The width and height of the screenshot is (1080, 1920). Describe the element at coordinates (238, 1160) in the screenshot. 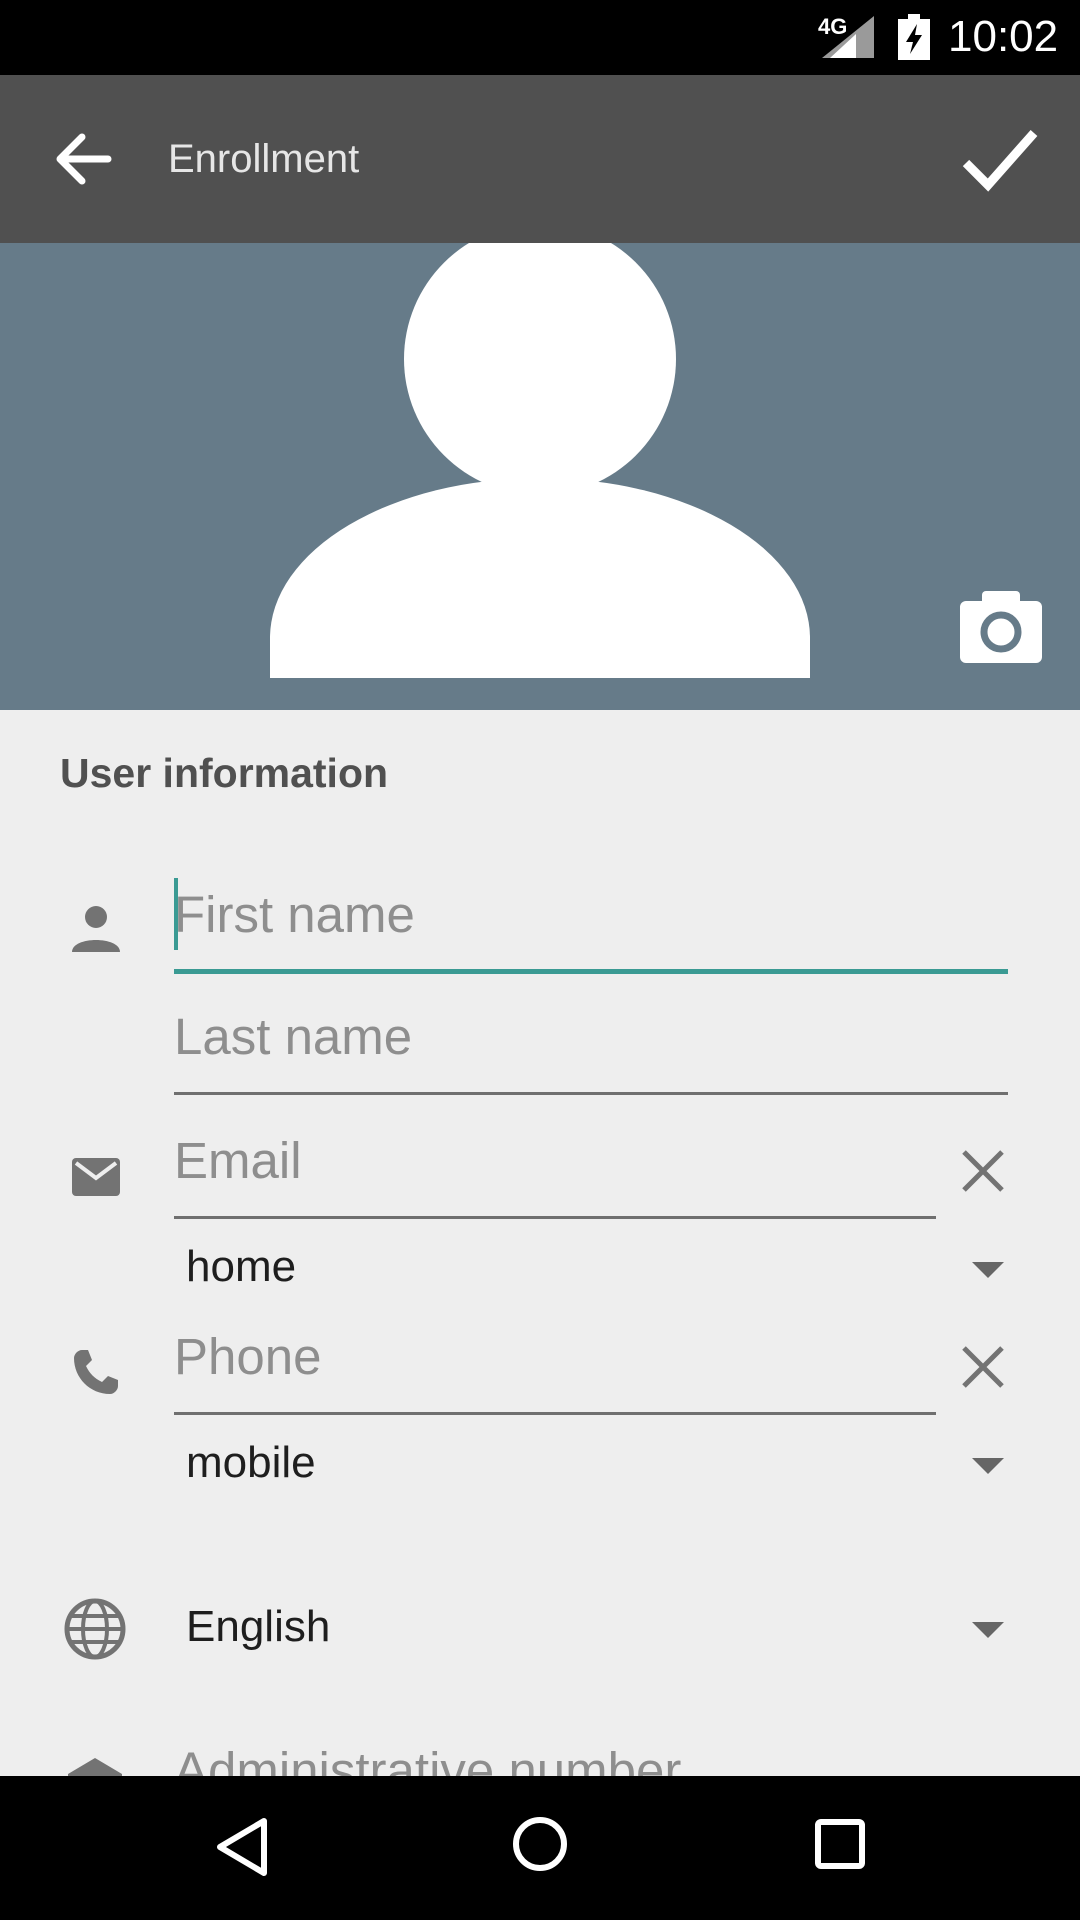

I see `email-placeholder: Email` at that location.